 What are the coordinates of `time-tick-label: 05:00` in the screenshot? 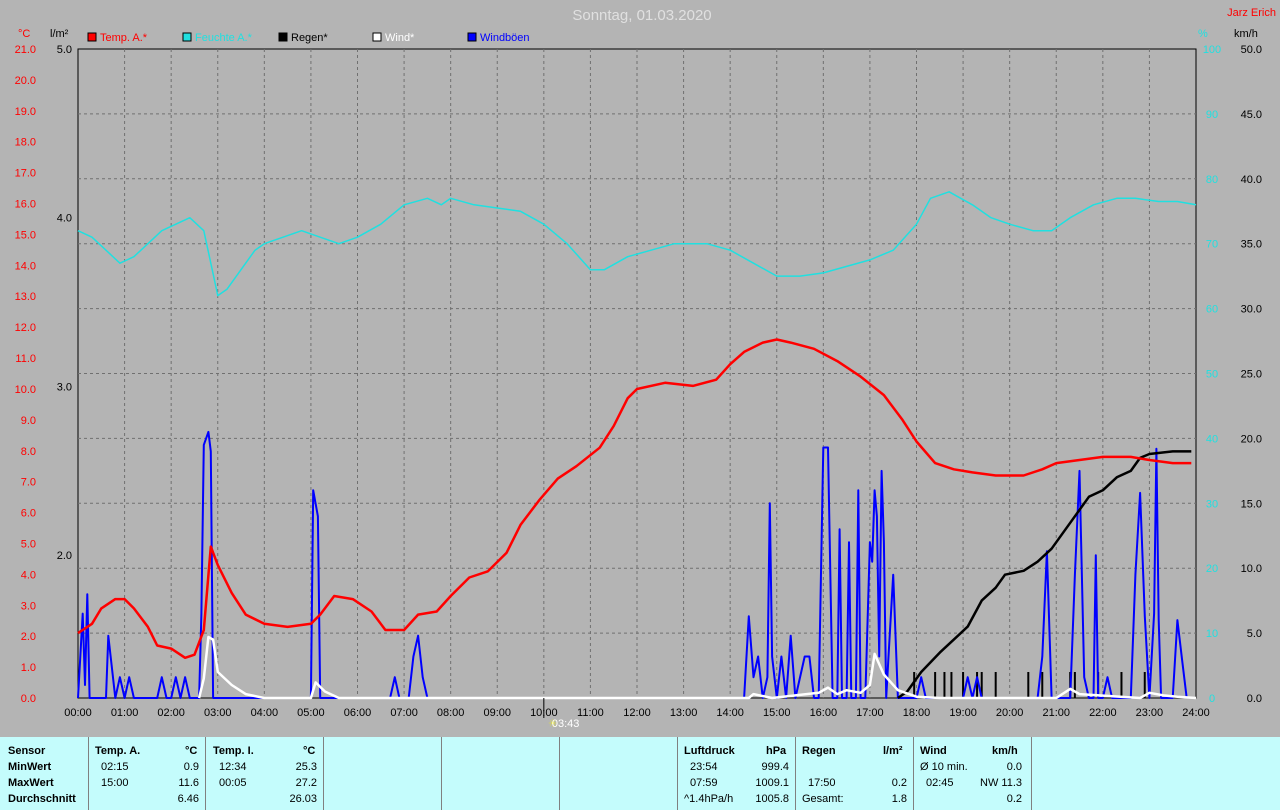 It's located at (311, 713).